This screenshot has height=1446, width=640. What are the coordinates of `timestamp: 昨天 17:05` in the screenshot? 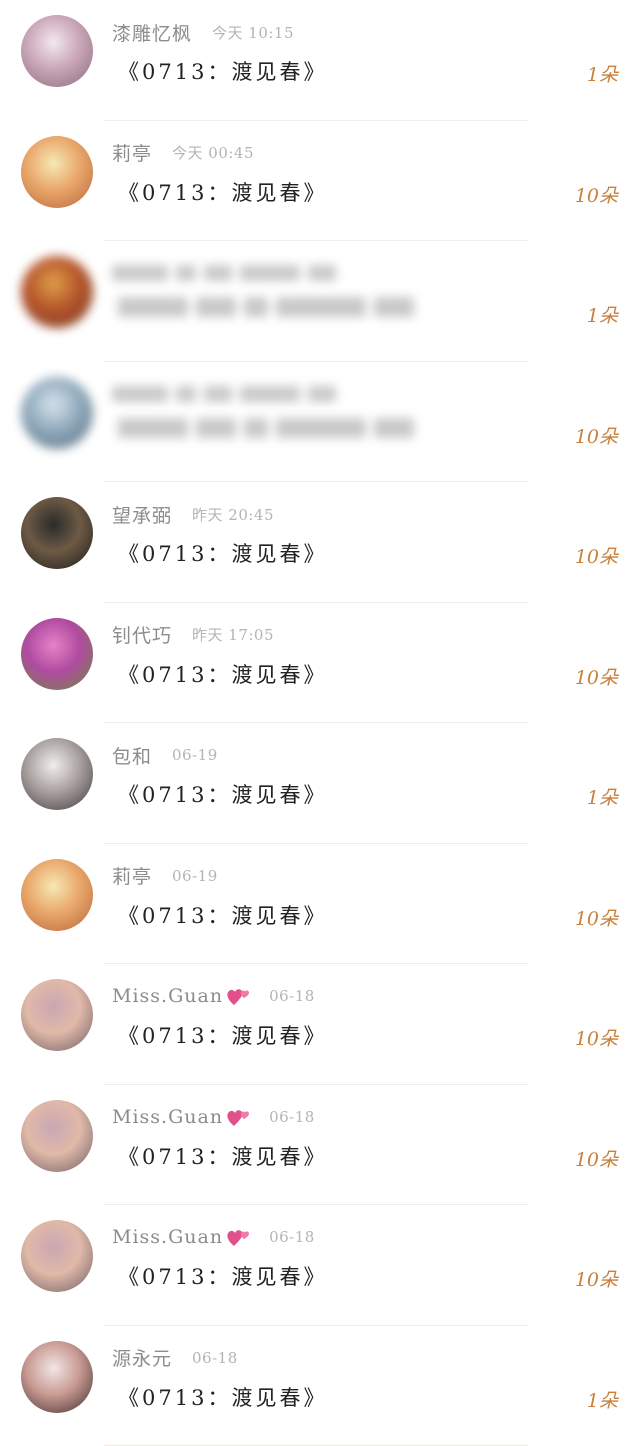 It's located at (233, 634).